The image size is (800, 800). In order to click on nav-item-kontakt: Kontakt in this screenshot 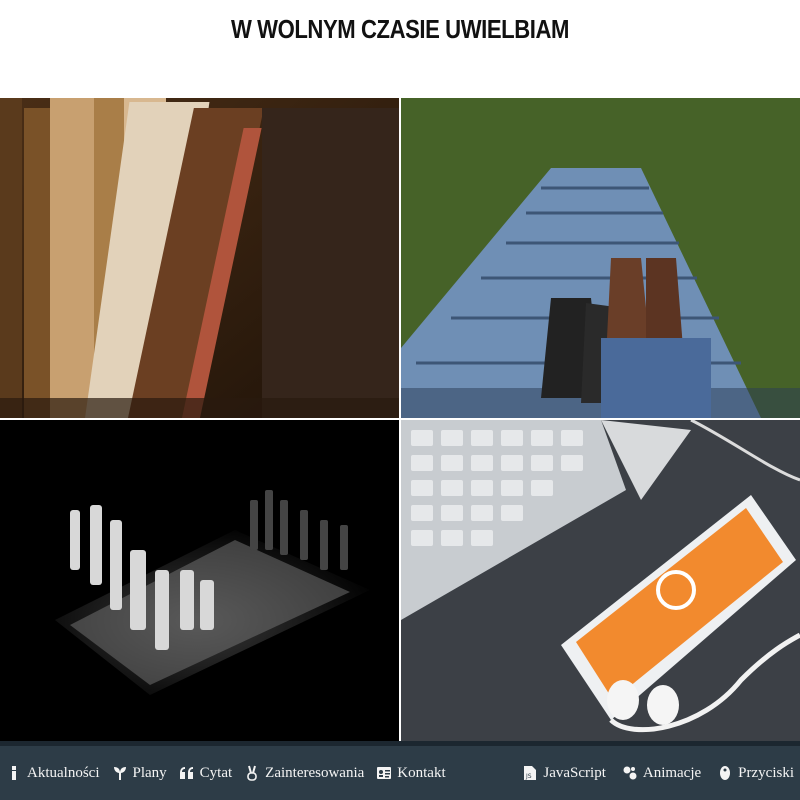, I will do `click(411, 773)`.